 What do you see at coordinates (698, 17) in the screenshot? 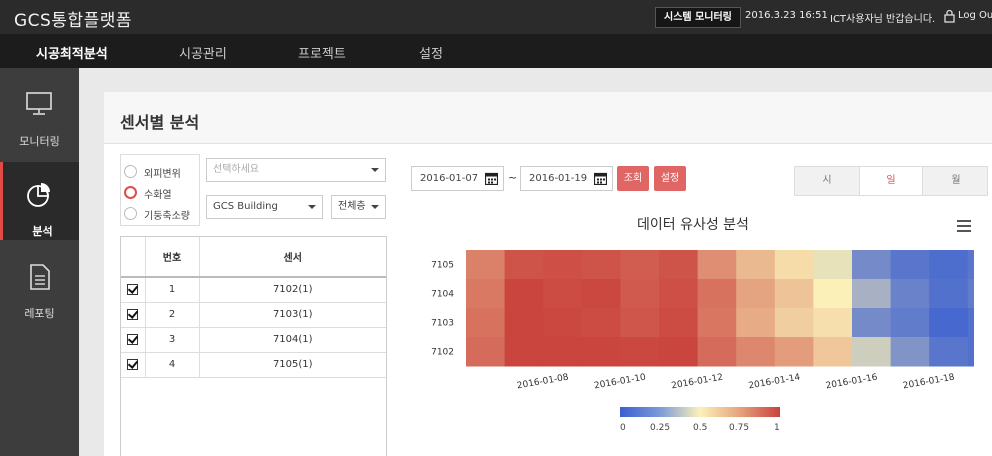
I see `system-monitor-button: 시스템 모니터링` at bounding box center [698, 17].